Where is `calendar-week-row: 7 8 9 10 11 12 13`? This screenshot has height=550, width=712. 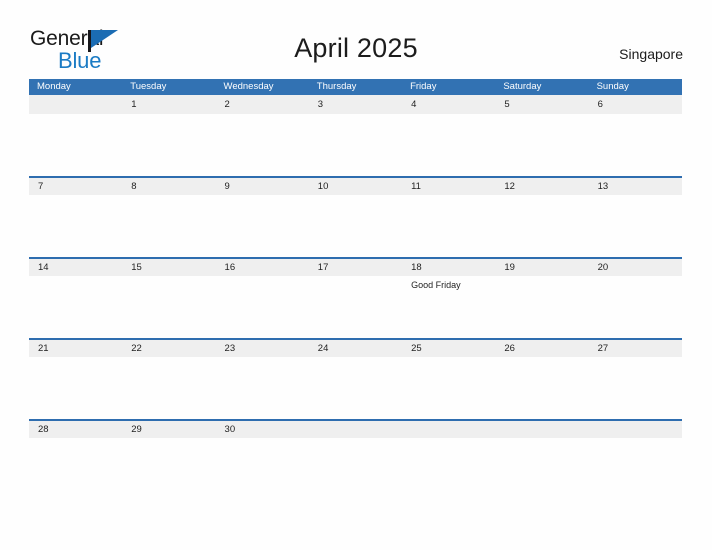
calendar-week-row: 7 8 9 10 11 12 13 is located at coordinates (355, 216).